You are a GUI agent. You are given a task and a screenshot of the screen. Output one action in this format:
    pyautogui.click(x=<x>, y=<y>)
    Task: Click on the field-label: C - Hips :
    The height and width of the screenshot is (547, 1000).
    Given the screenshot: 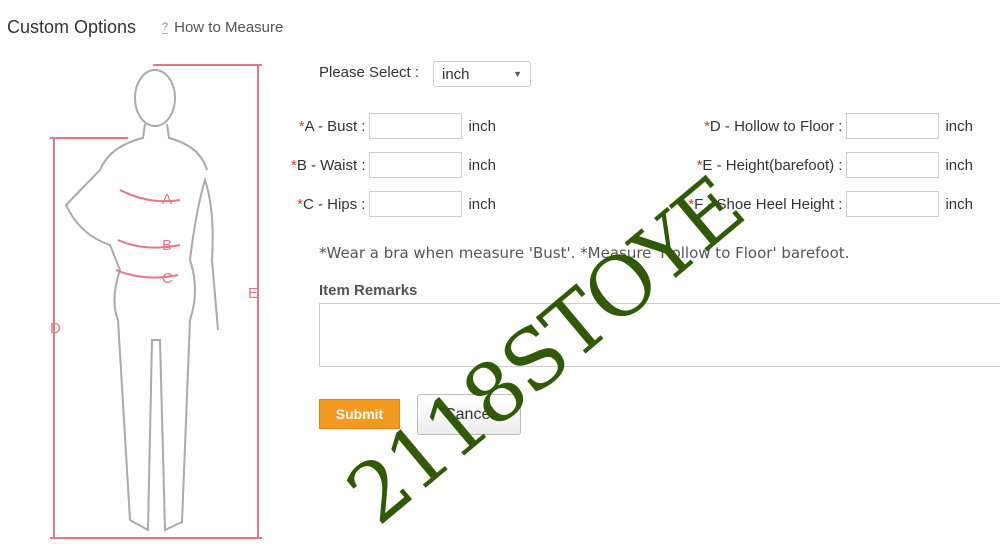 What is the action you would take?
    pyautogui.click(x=334, y=204)
    